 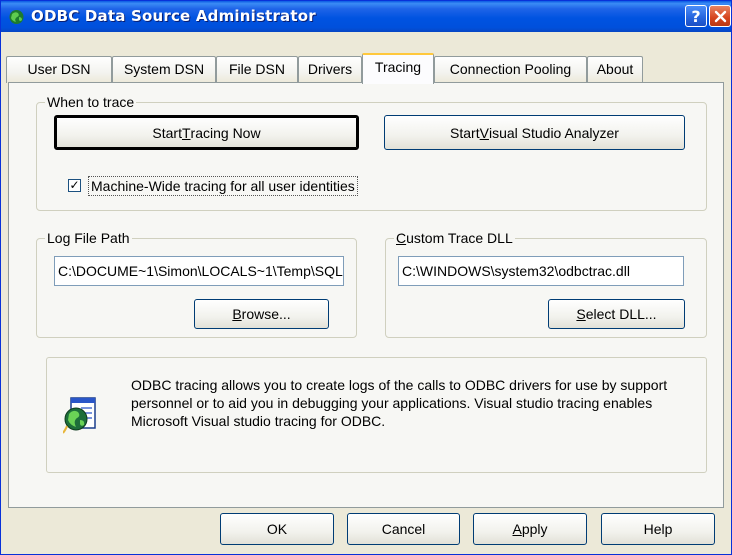 What do you see at coordinates (581, 314) in the screenshot?
I see `button-label-accel: S` at bounding box center [581, 314].